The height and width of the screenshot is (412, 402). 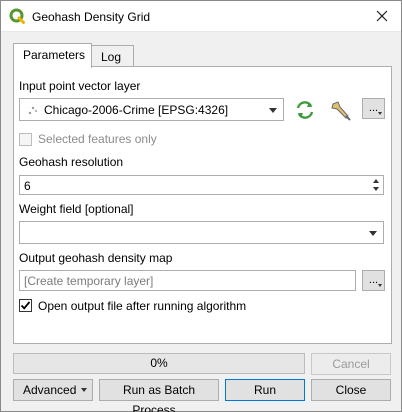 I want to click on close-button: Close, so click(x=351, y=390).